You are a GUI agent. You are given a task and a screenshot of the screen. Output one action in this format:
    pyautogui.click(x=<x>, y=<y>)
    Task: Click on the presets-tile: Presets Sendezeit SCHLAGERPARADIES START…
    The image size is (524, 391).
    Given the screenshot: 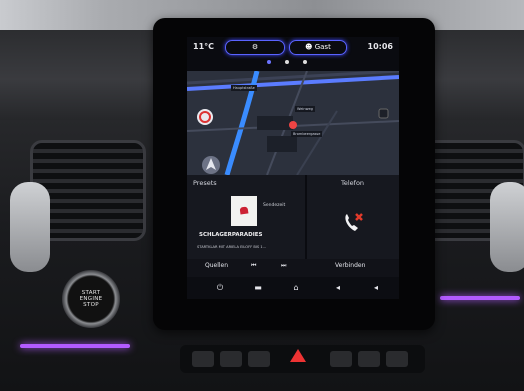 What is the action you would take?
    pyautogui.click(x=246, y=217)
    